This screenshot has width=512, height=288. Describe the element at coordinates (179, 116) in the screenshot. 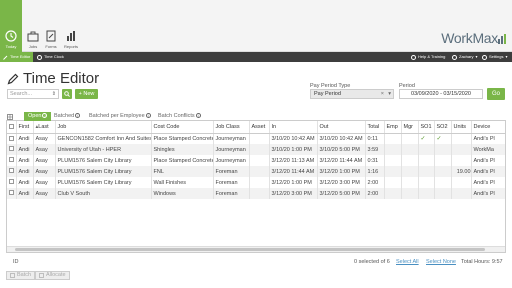

I see `tab-batch-conflicts: Batch Conflicts i` at that location.